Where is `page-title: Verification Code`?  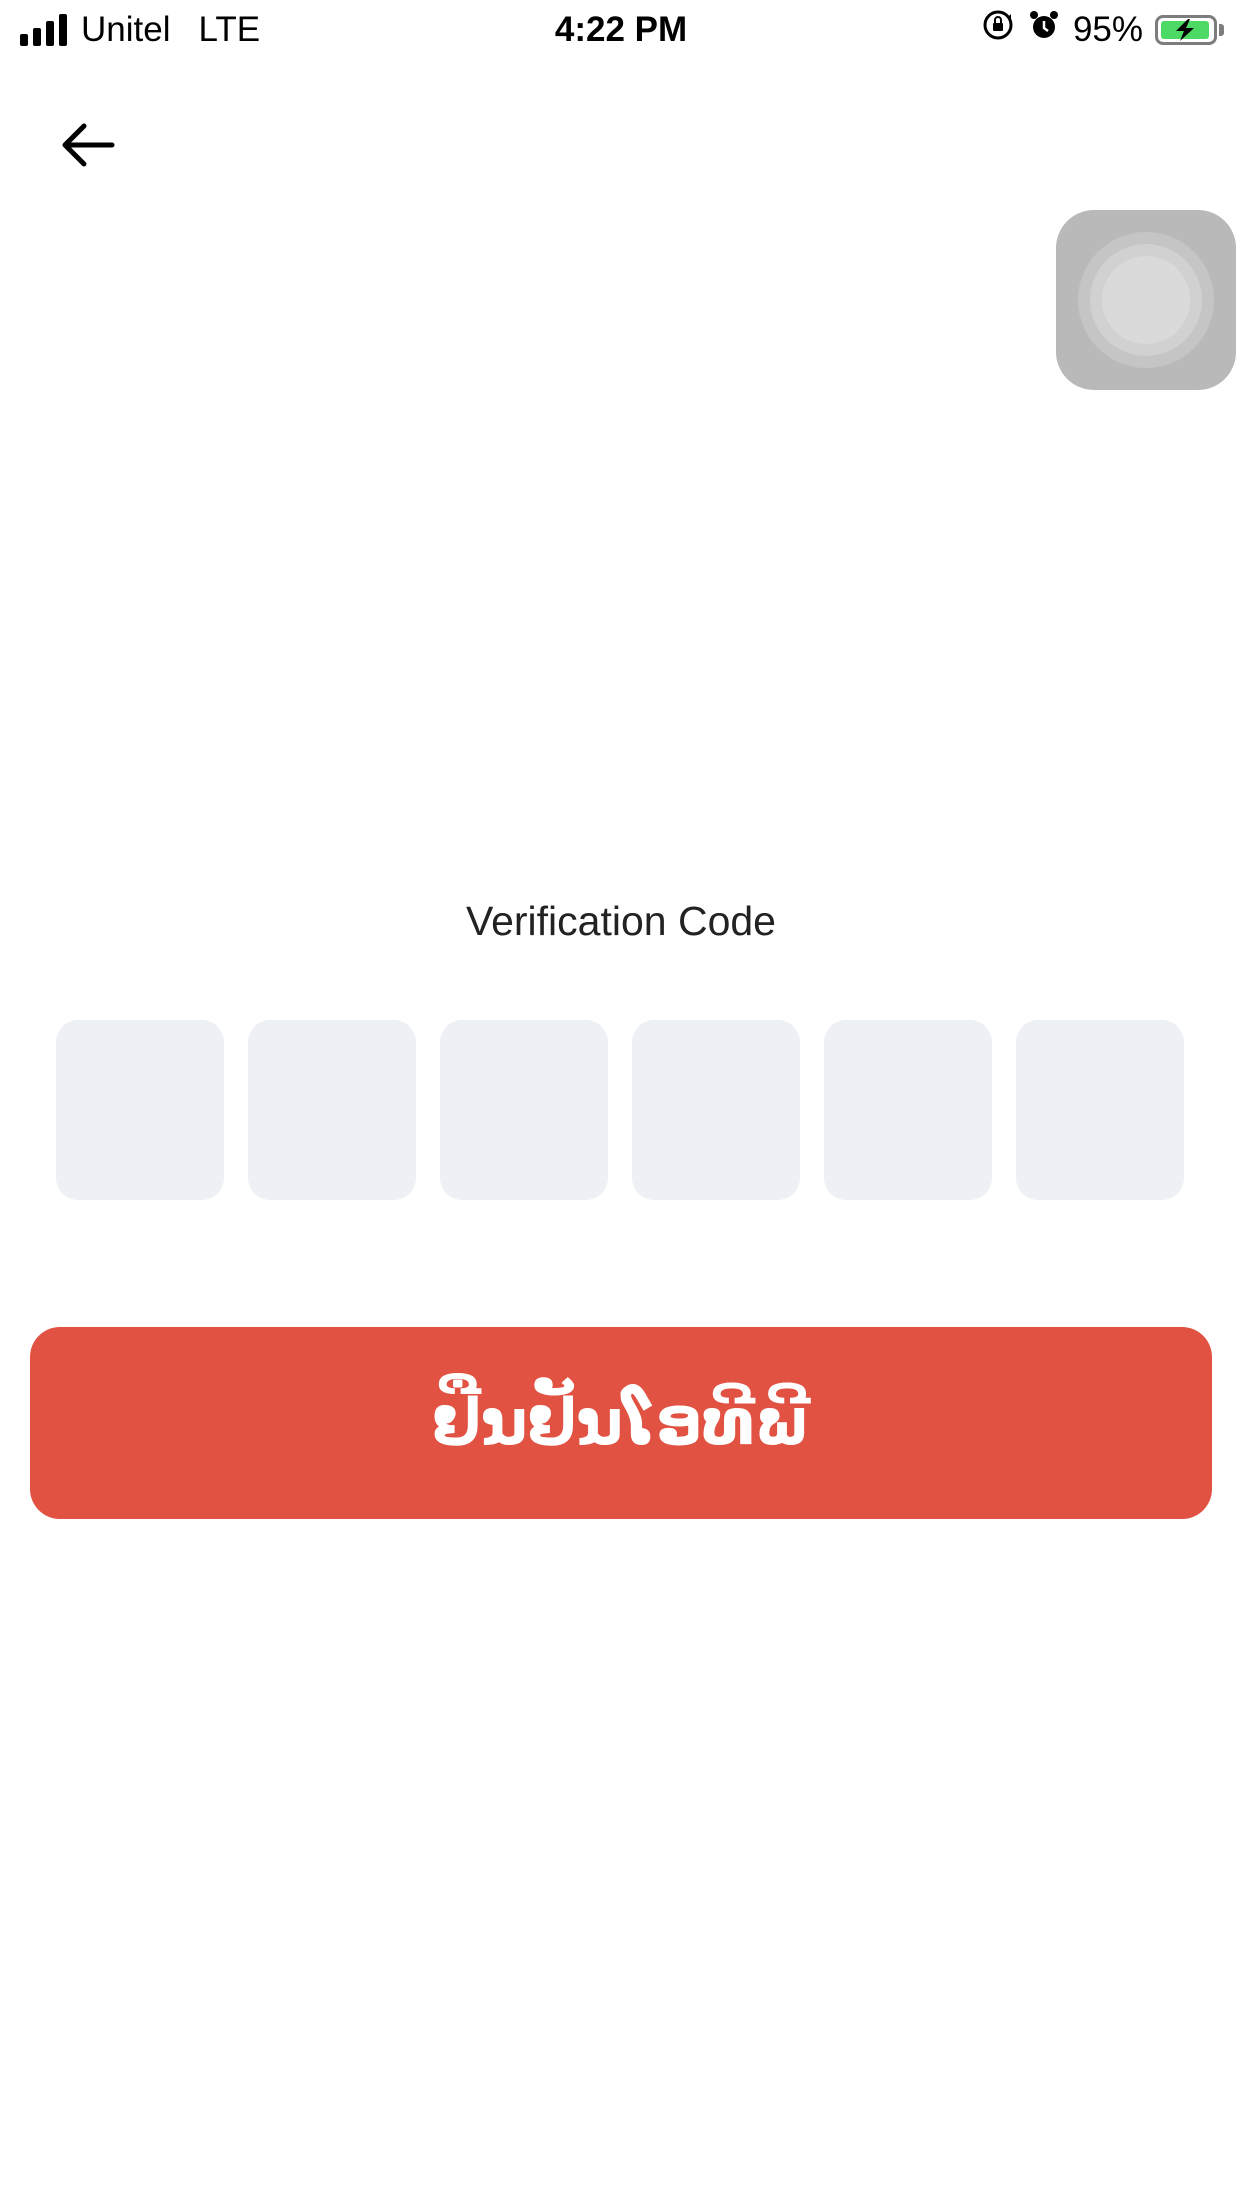 page-title: Verification Code is located at coordinates (621, 921).